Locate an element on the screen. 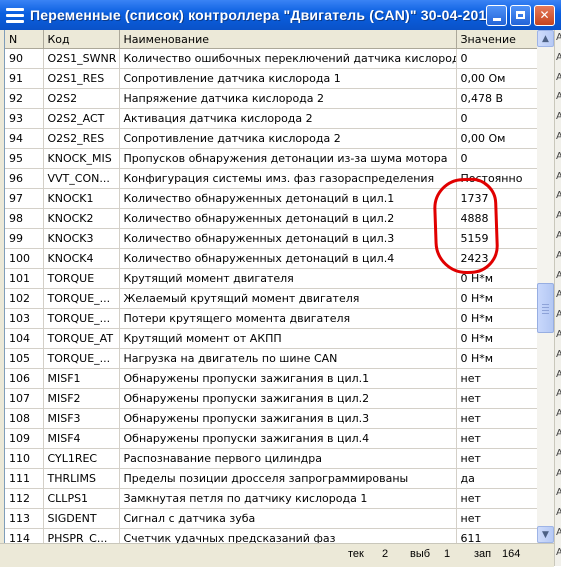 This screenshot has width=561, height=567. table-header-row: N Код Наименование Значение is located at coordinates (271, 39).